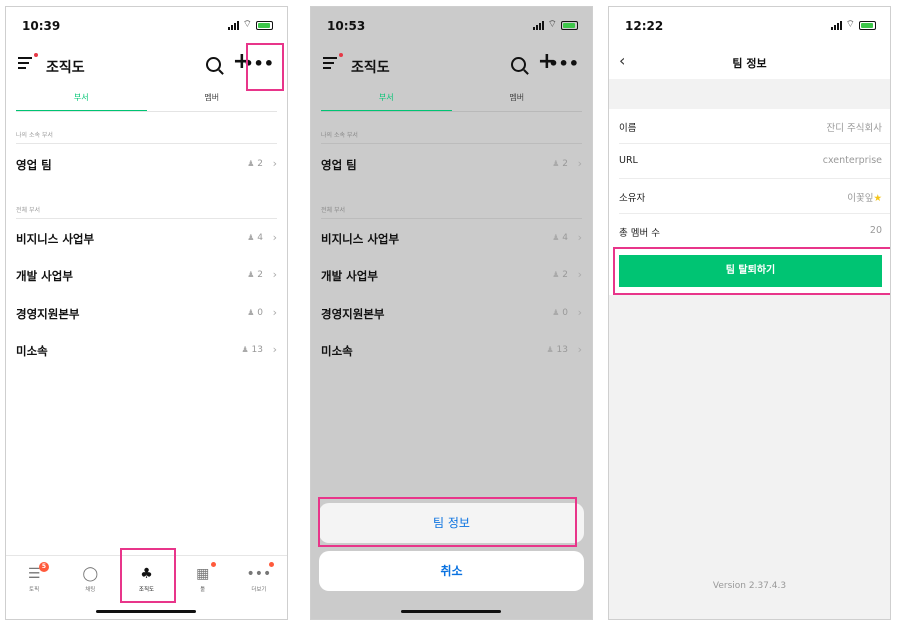 Image resolution: width=904 pixels, height=628 pixels. I want to click on highlight-org-chart-tab, so click(148, 575).